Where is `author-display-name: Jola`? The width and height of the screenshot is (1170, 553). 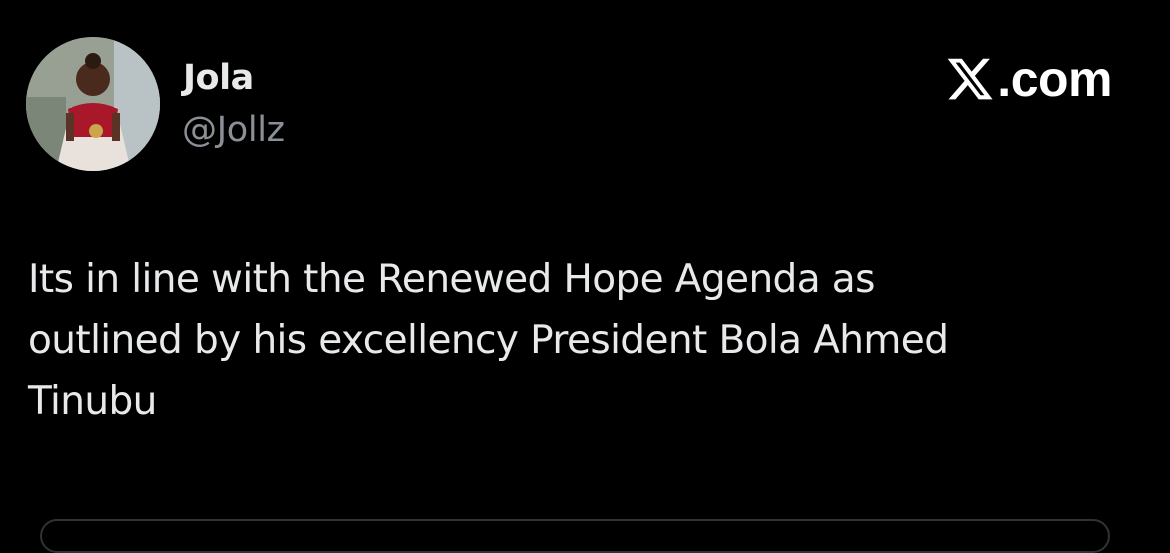
author-display-name: Jola is located at coordinates (218, 78).